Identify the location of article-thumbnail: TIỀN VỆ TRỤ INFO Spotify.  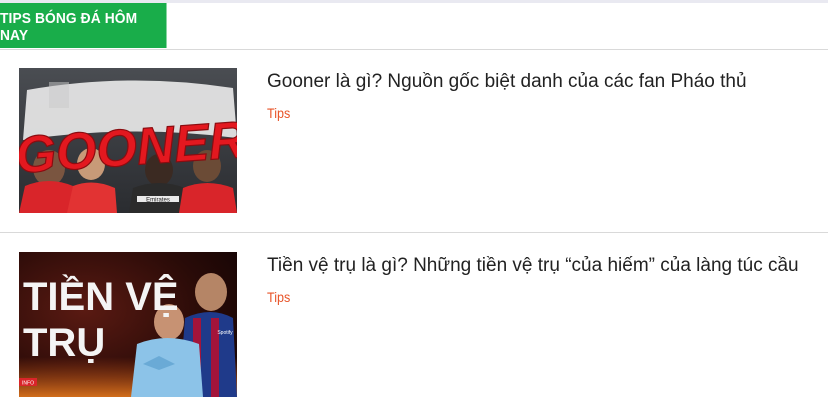
(128, 324).